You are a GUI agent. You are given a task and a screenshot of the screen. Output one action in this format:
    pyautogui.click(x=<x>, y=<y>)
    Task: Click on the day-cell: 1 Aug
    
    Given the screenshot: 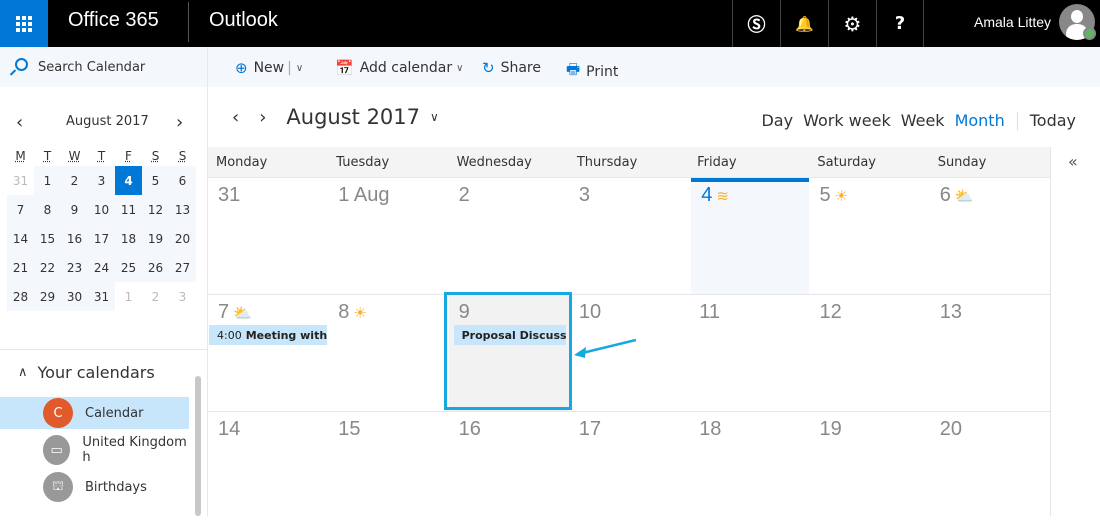 What is the action you would take?
    pyautogui.click(x=388, y=236)
    